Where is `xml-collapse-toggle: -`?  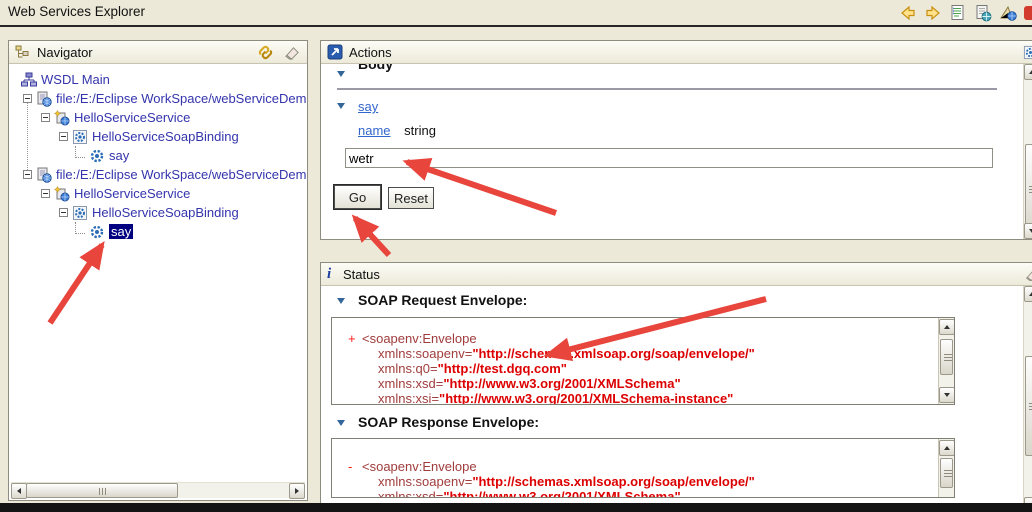 xml-collapse-toggle: - is located at coordinates (355, 466).